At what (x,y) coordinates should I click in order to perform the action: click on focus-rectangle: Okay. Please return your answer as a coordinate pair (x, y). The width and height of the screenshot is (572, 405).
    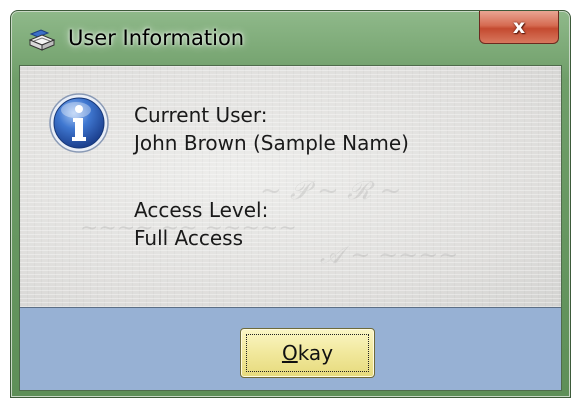
    Looking at the image, I should click on (307, 353).